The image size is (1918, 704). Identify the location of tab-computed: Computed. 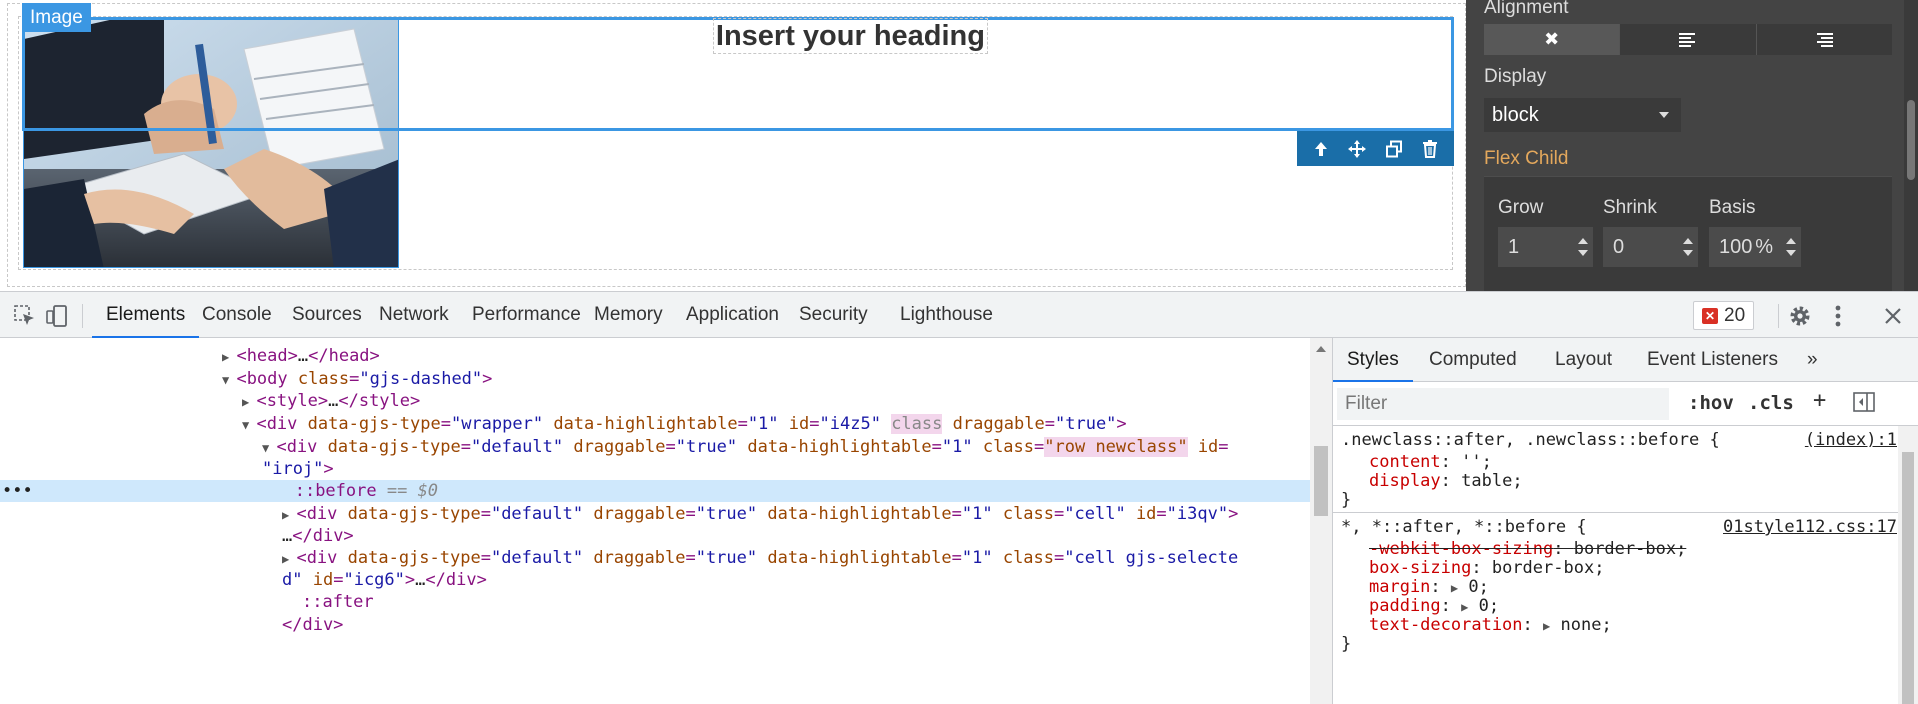
(1473, 360).